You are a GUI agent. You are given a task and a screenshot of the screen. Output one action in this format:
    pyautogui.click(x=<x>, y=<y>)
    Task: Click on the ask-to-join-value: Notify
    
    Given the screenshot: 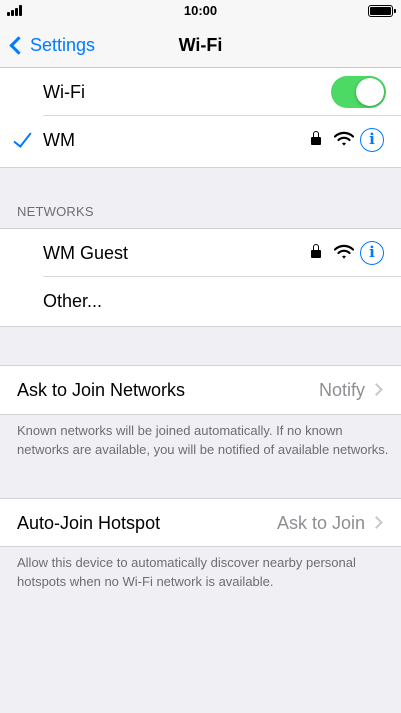 What is the action you would take?
    pyautogui.click(x=341, y=390)
    